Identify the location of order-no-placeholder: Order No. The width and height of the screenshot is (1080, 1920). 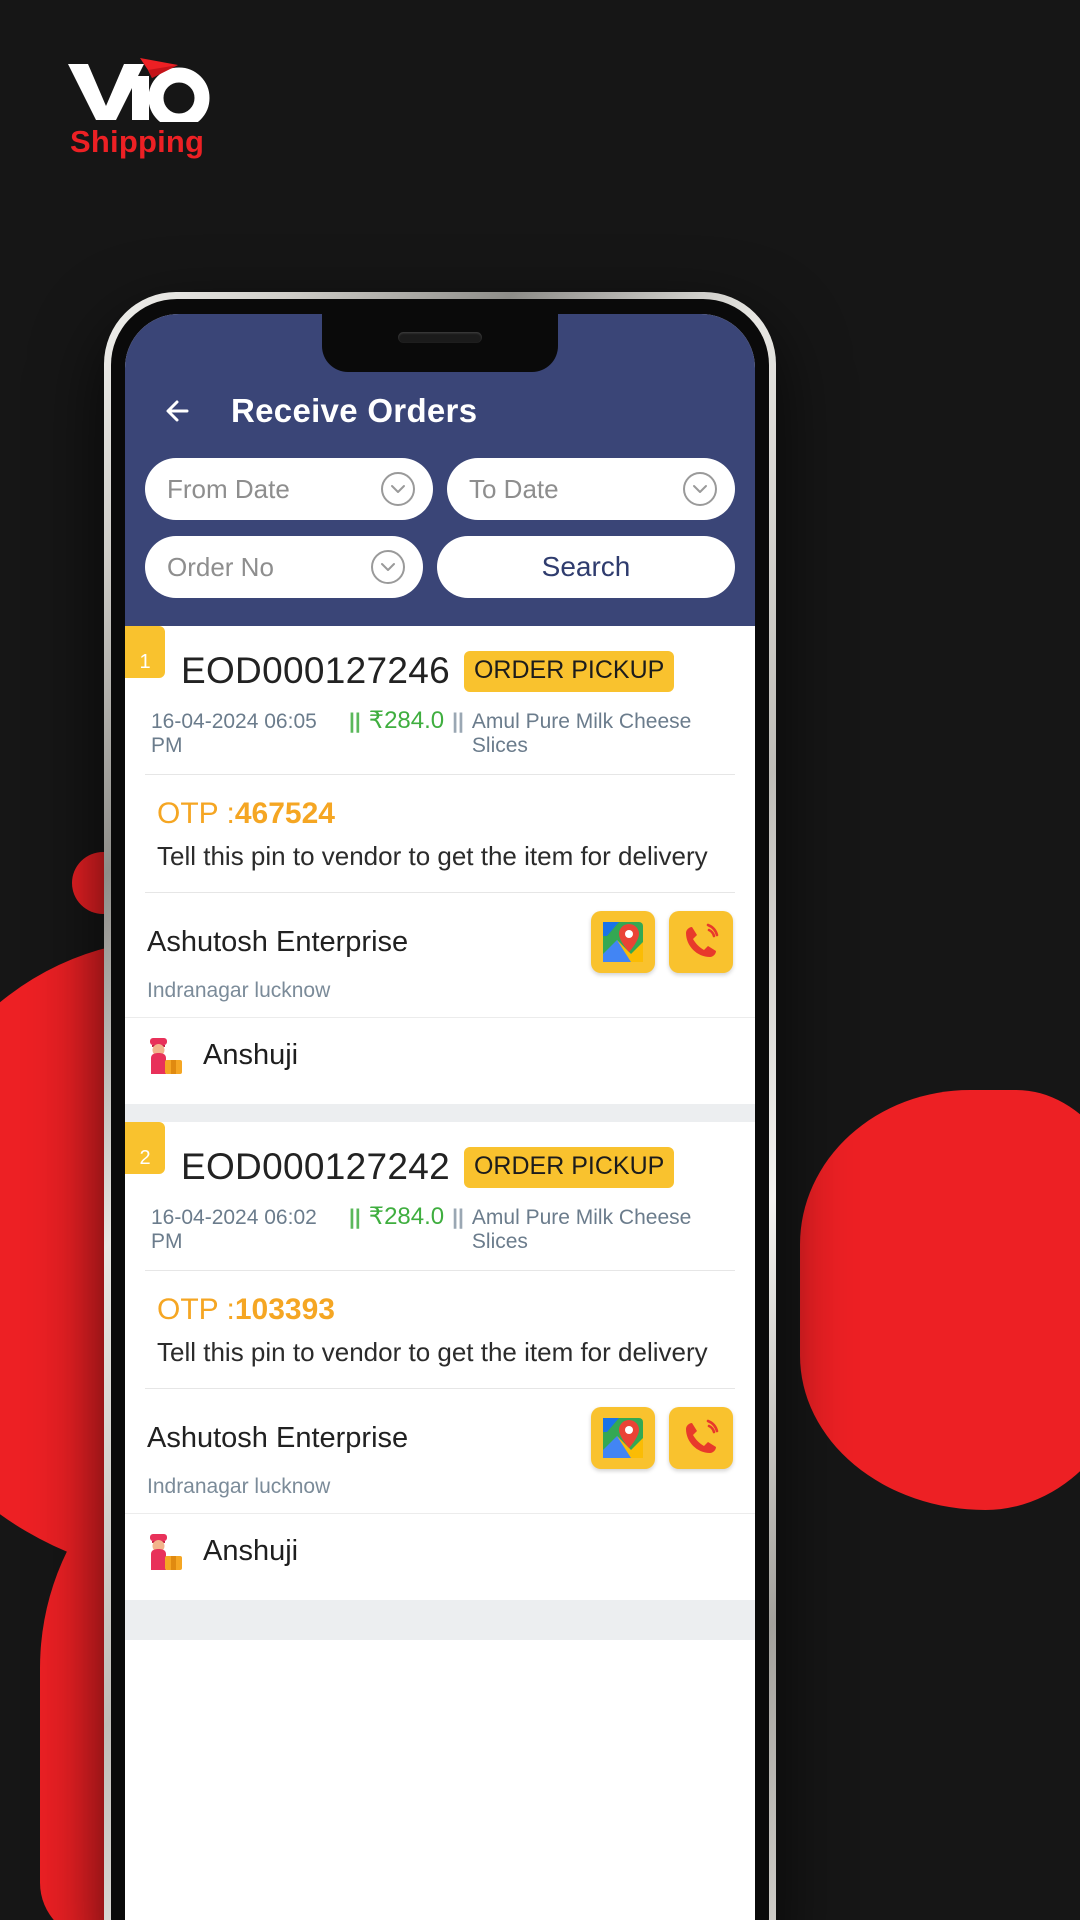
(220, 566).